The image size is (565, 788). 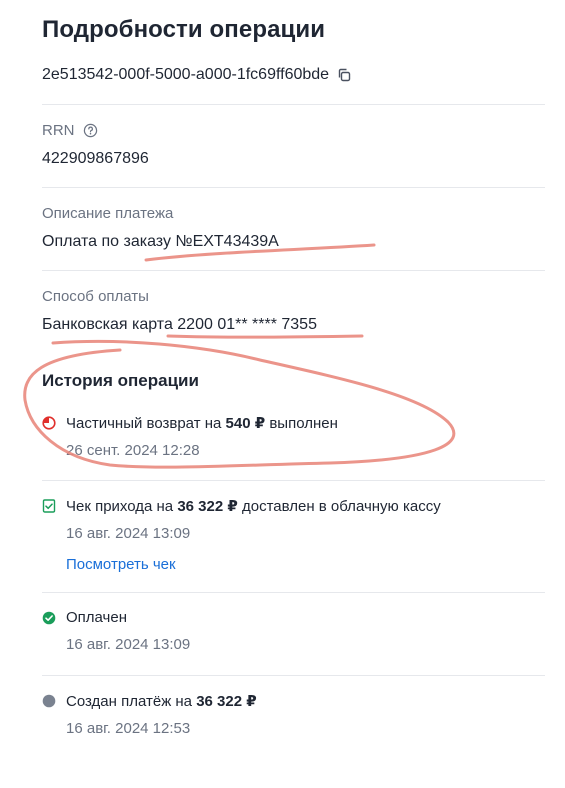 What do you see at coordinates (344, 75) in the screenshot?
I see `copy-icon` at bounding box center [344, 75].